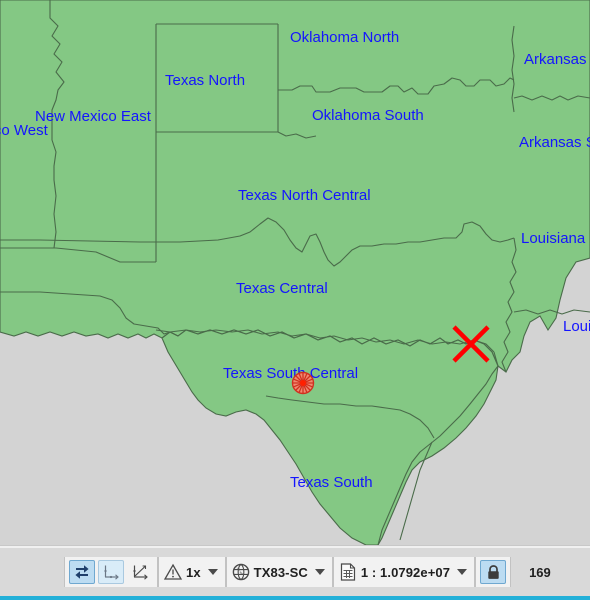 The width and height of the screenshot is (590, 600). What do you see at coordinates (173, 571) in the screenshot?
I see `warning-triangle-icon` at bounding box center [173, 571].